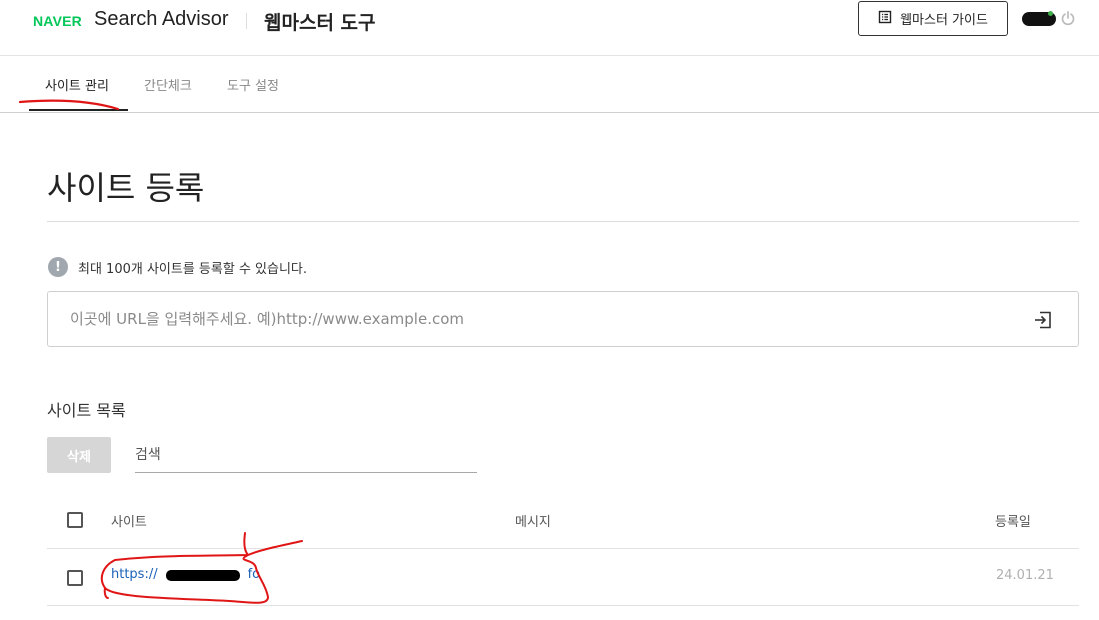 This screenshot has width=1099, height=620. Describe the element at coordinates (1068, 18) in the screenshot. I see `power-icon` at that location.